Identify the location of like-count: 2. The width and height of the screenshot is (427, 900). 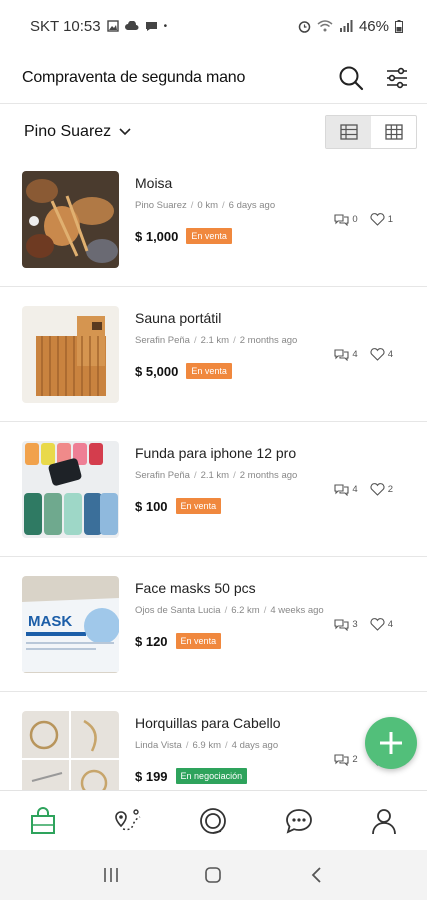
(381, 489).